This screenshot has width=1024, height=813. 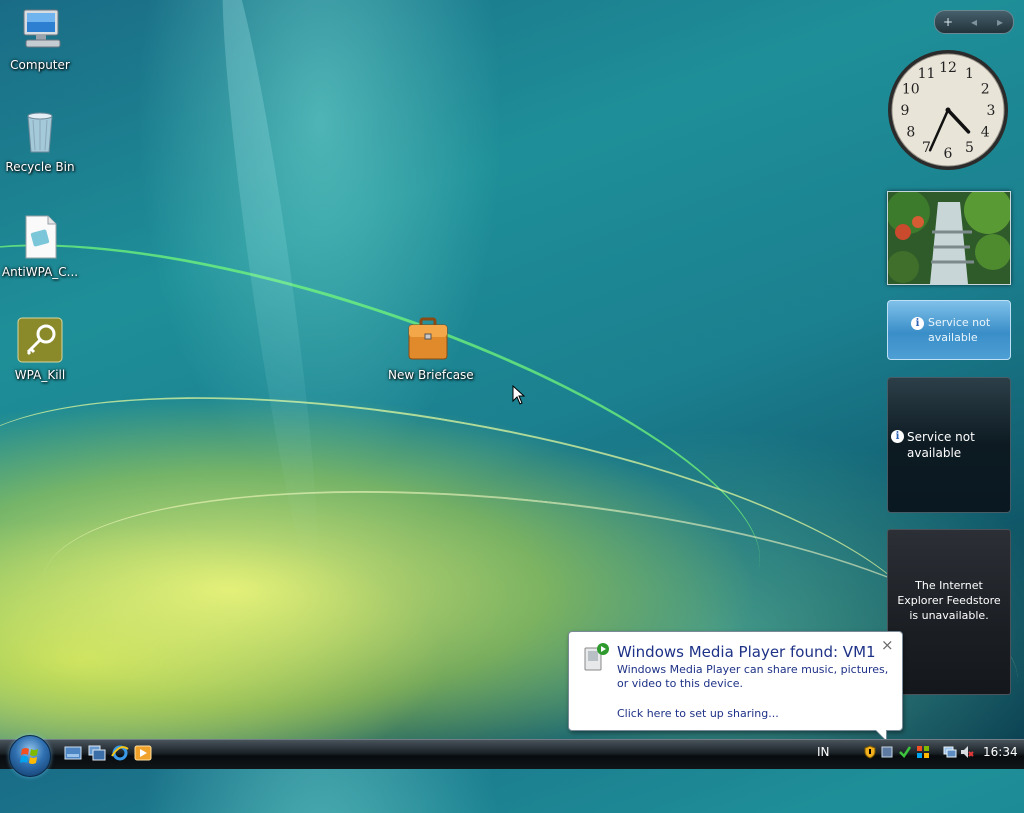 What do you see at coordinates (40, 132) in the screenshot?
I see `recycle-bin-icon` at bounding box center [40, 132].